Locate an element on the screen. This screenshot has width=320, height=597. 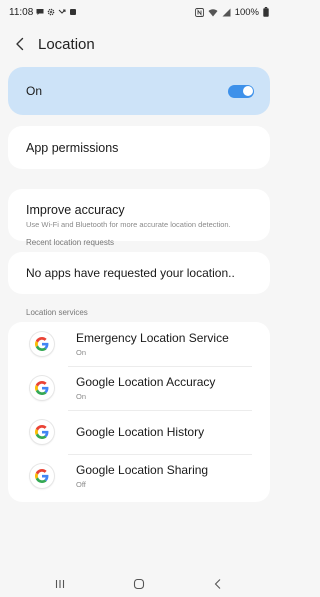
service-status: Off is located at coordinates (81, 484).